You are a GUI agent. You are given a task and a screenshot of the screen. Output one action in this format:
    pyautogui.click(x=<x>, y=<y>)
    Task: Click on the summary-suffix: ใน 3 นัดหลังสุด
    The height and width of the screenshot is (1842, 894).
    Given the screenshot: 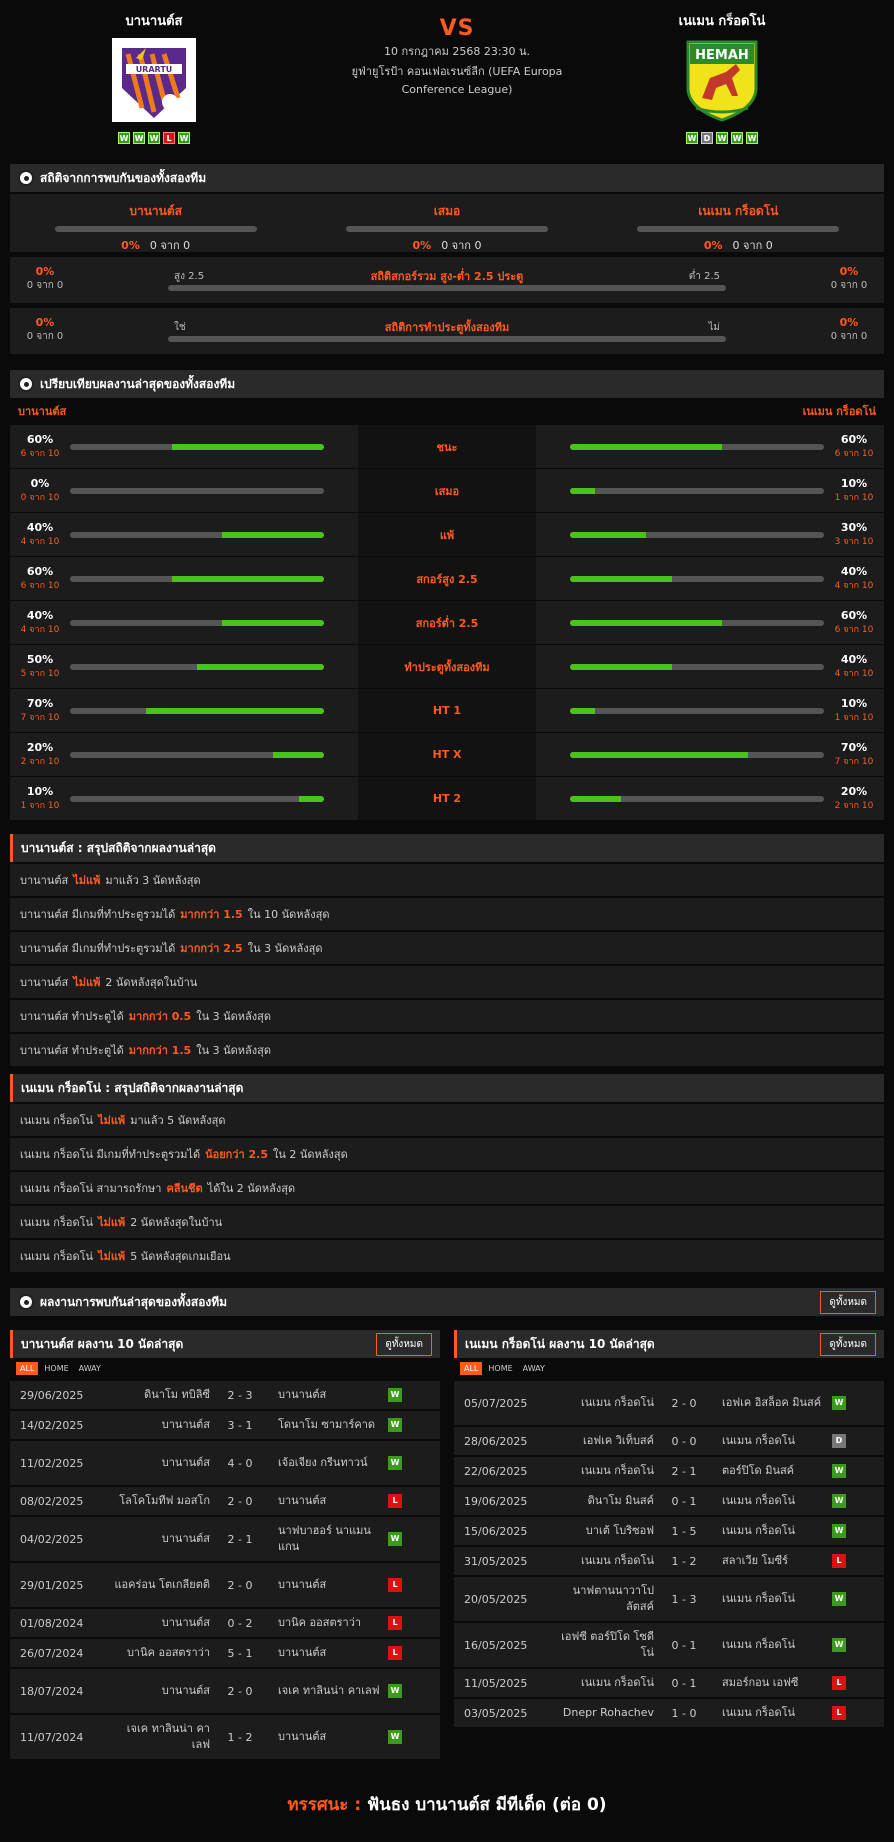 What is the action you would take?
    pyautogui.click(x=285, y=948)
    